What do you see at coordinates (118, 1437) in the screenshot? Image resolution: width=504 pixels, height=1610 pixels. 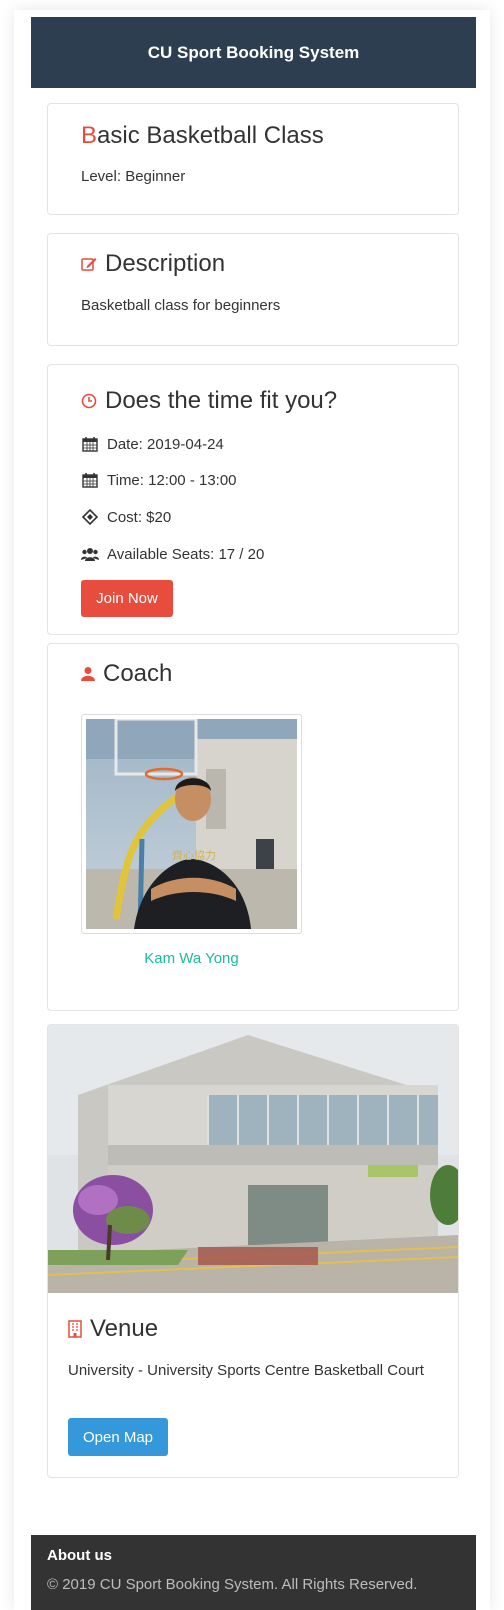 I see `open-map-button: Open Map` at bounding box center [118, 1437].